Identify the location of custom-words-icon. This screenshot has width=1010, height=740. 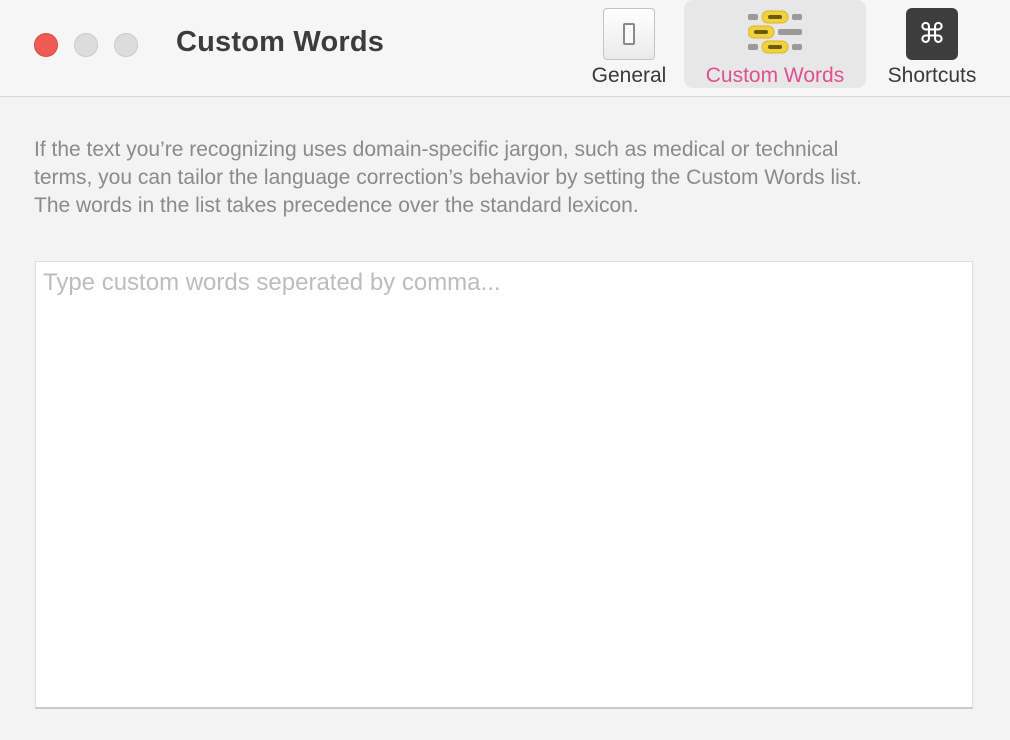
(775, 32).